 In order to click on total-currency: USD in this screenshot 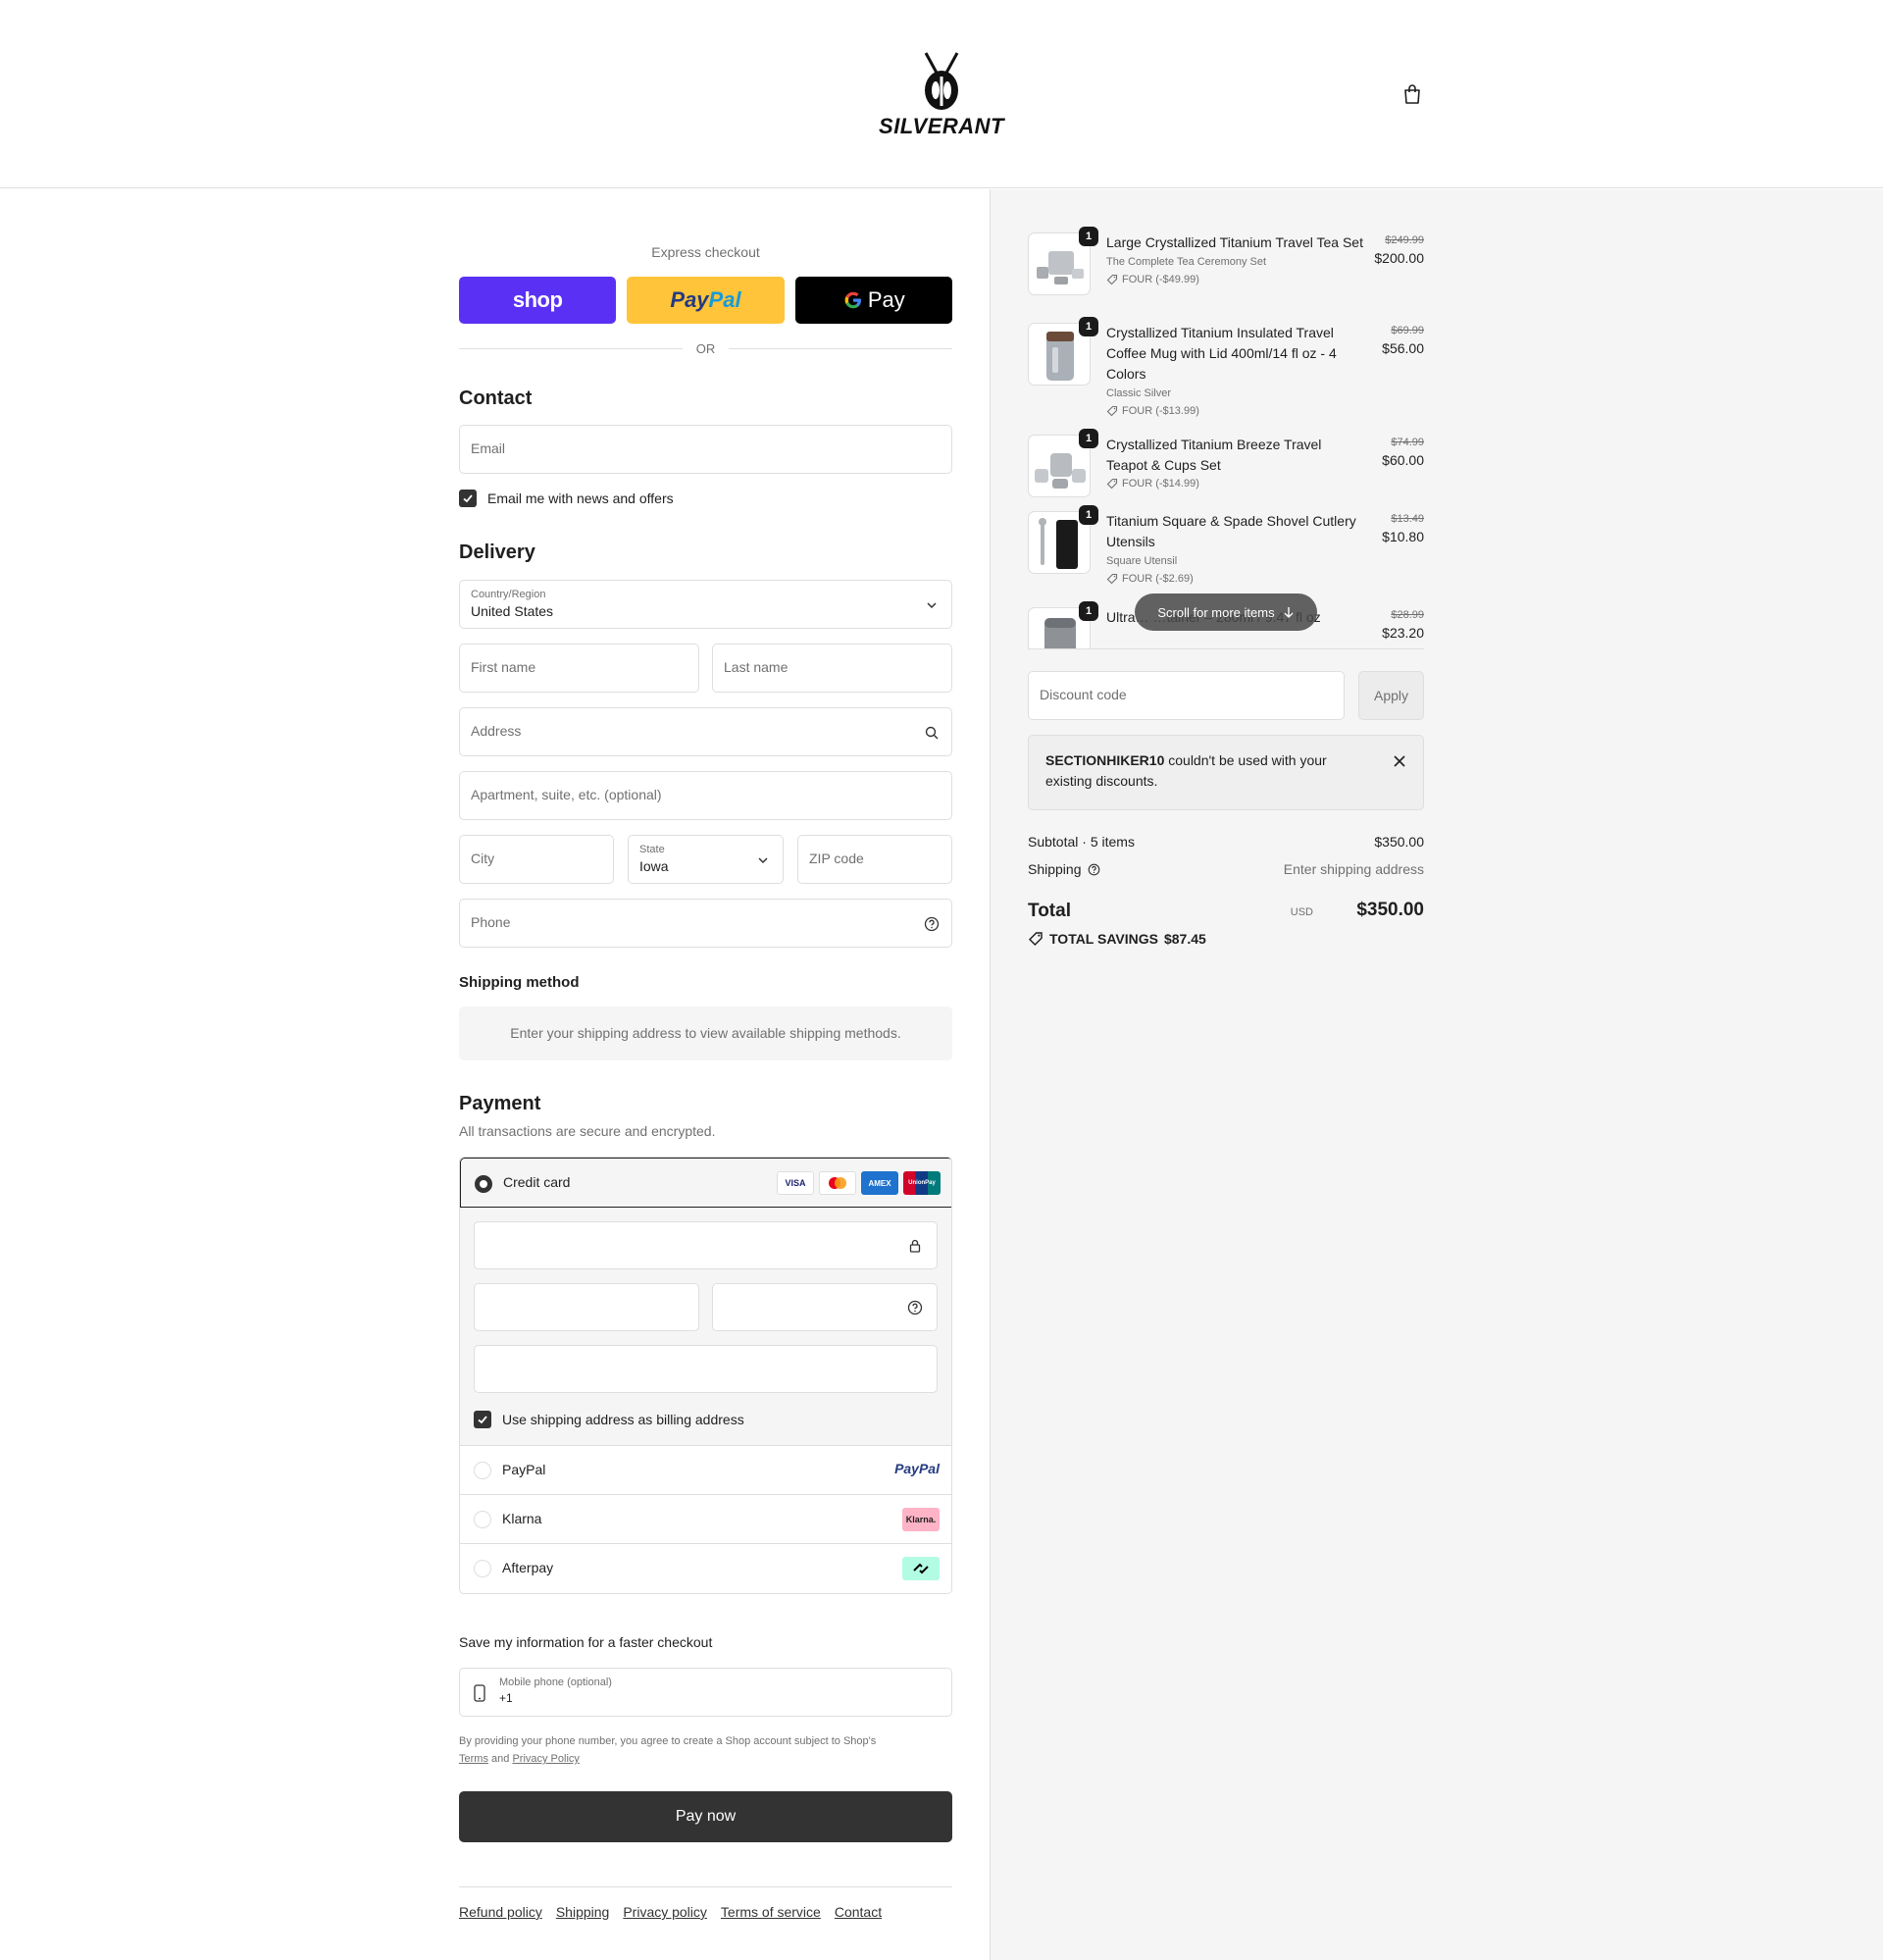, I will do `click(1301, 912)`.